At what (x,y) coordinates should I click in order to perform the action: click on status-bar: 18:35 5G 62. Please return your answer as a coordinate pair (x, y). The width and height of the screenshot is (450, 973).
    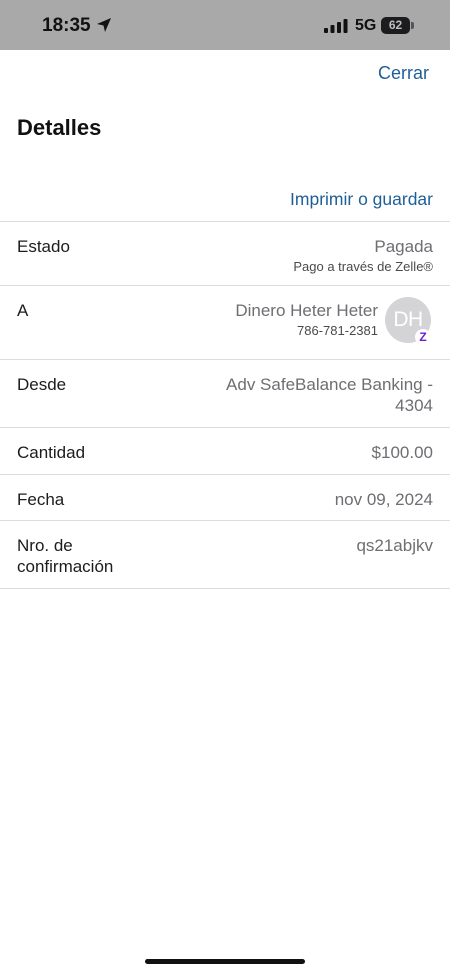
    Looking at the image, I should click on (225, 25).